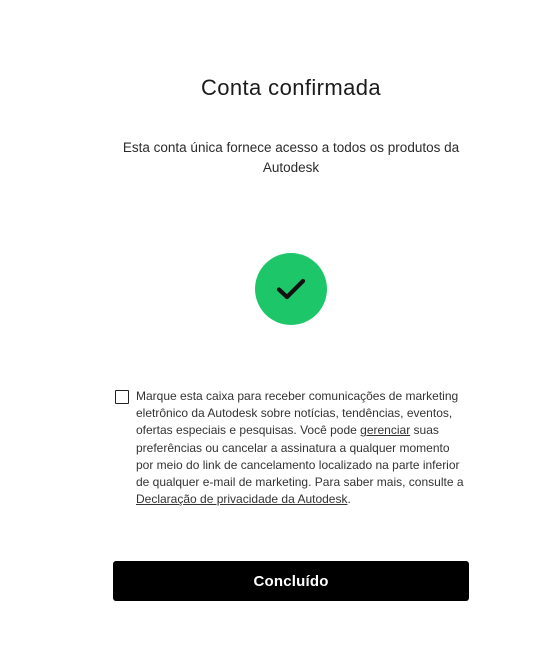 The width and height of the screenshot is (539, 656). Describe the element at coordinates (122, 397) in the screenshot. I see `marketing-consent-checkbox` at that location.